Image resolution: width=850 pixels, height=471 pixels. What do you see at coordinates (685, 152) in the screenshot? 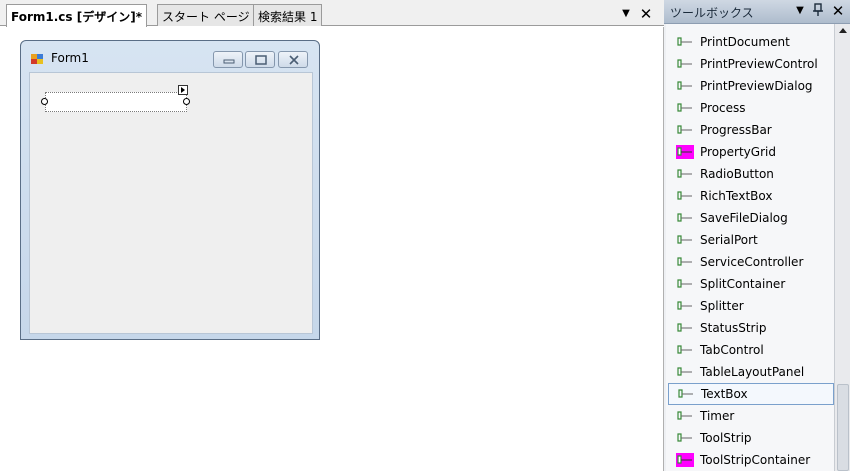
I see `propertygrid-icon` at bounding box center [685, 152].